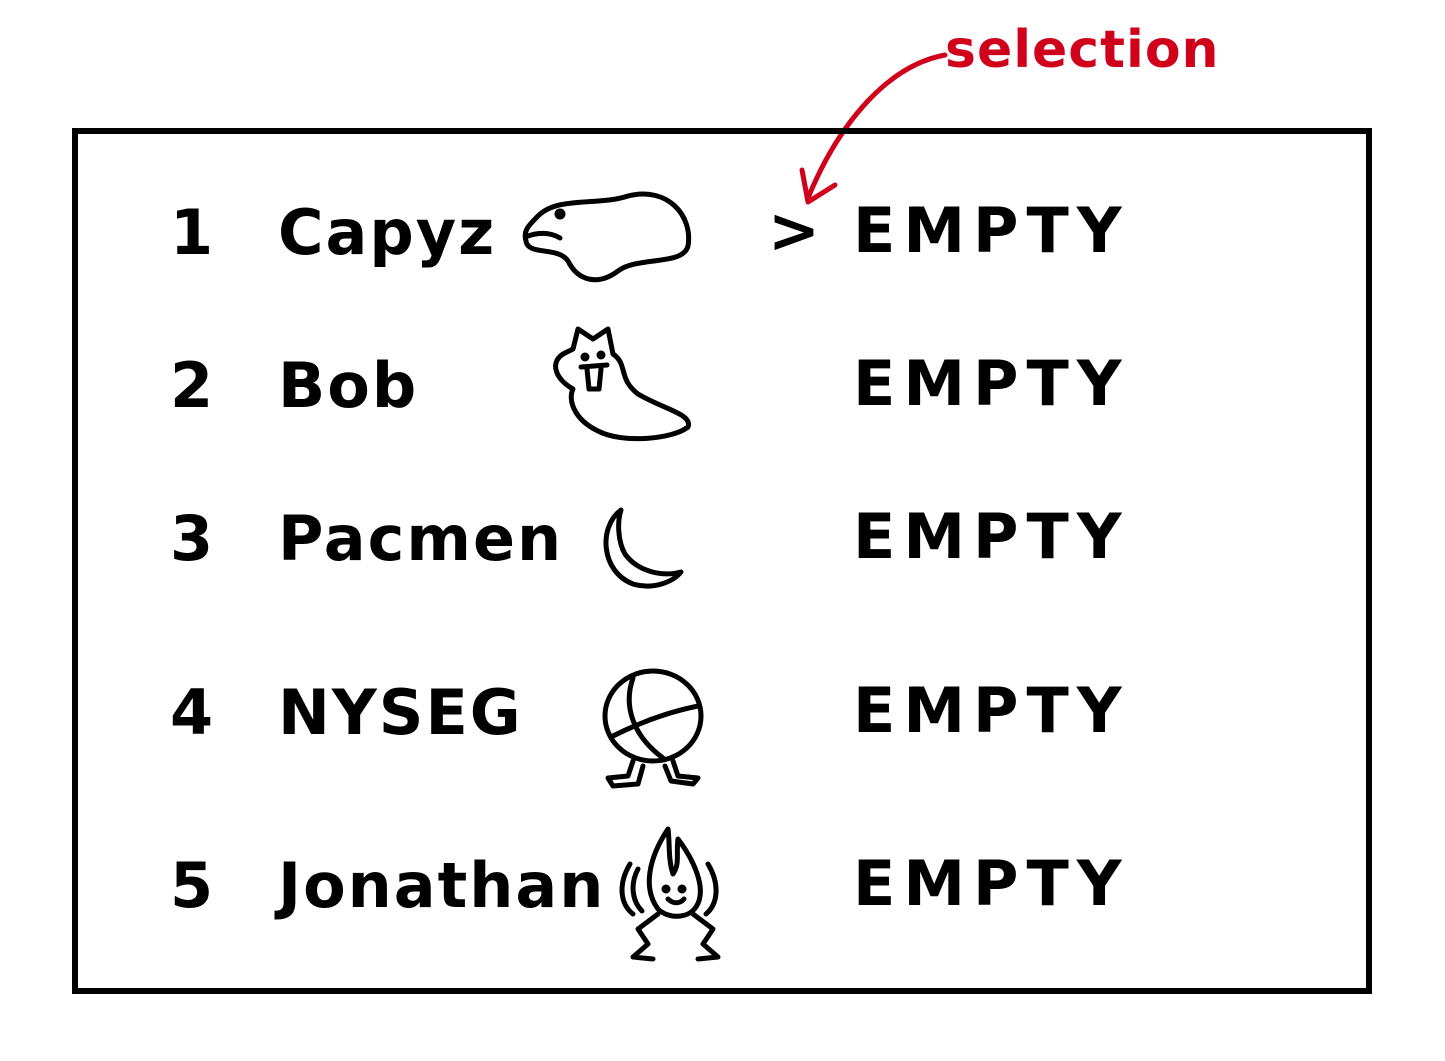 Image resolution: width=1445 pixels, height=1061 pixels. Describe the element at coordinates (400, 712) in the screenshot. I see `slot-name: NYSEG` at that location.